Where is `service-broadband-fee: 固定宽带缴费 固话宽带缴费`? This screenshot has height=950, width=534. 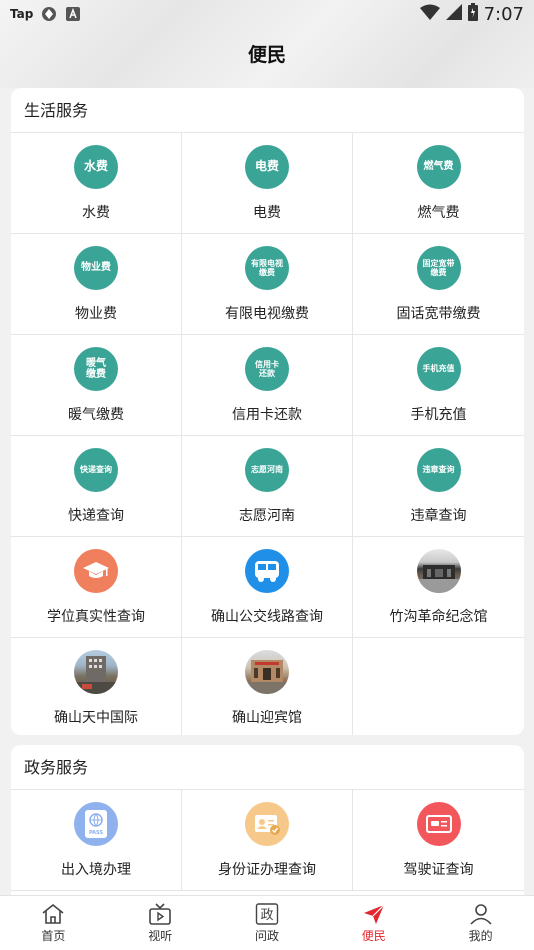
service-broadband-fee: 固定宽带缴费 固话宽带缴费 is located at coordinates (438, 284).